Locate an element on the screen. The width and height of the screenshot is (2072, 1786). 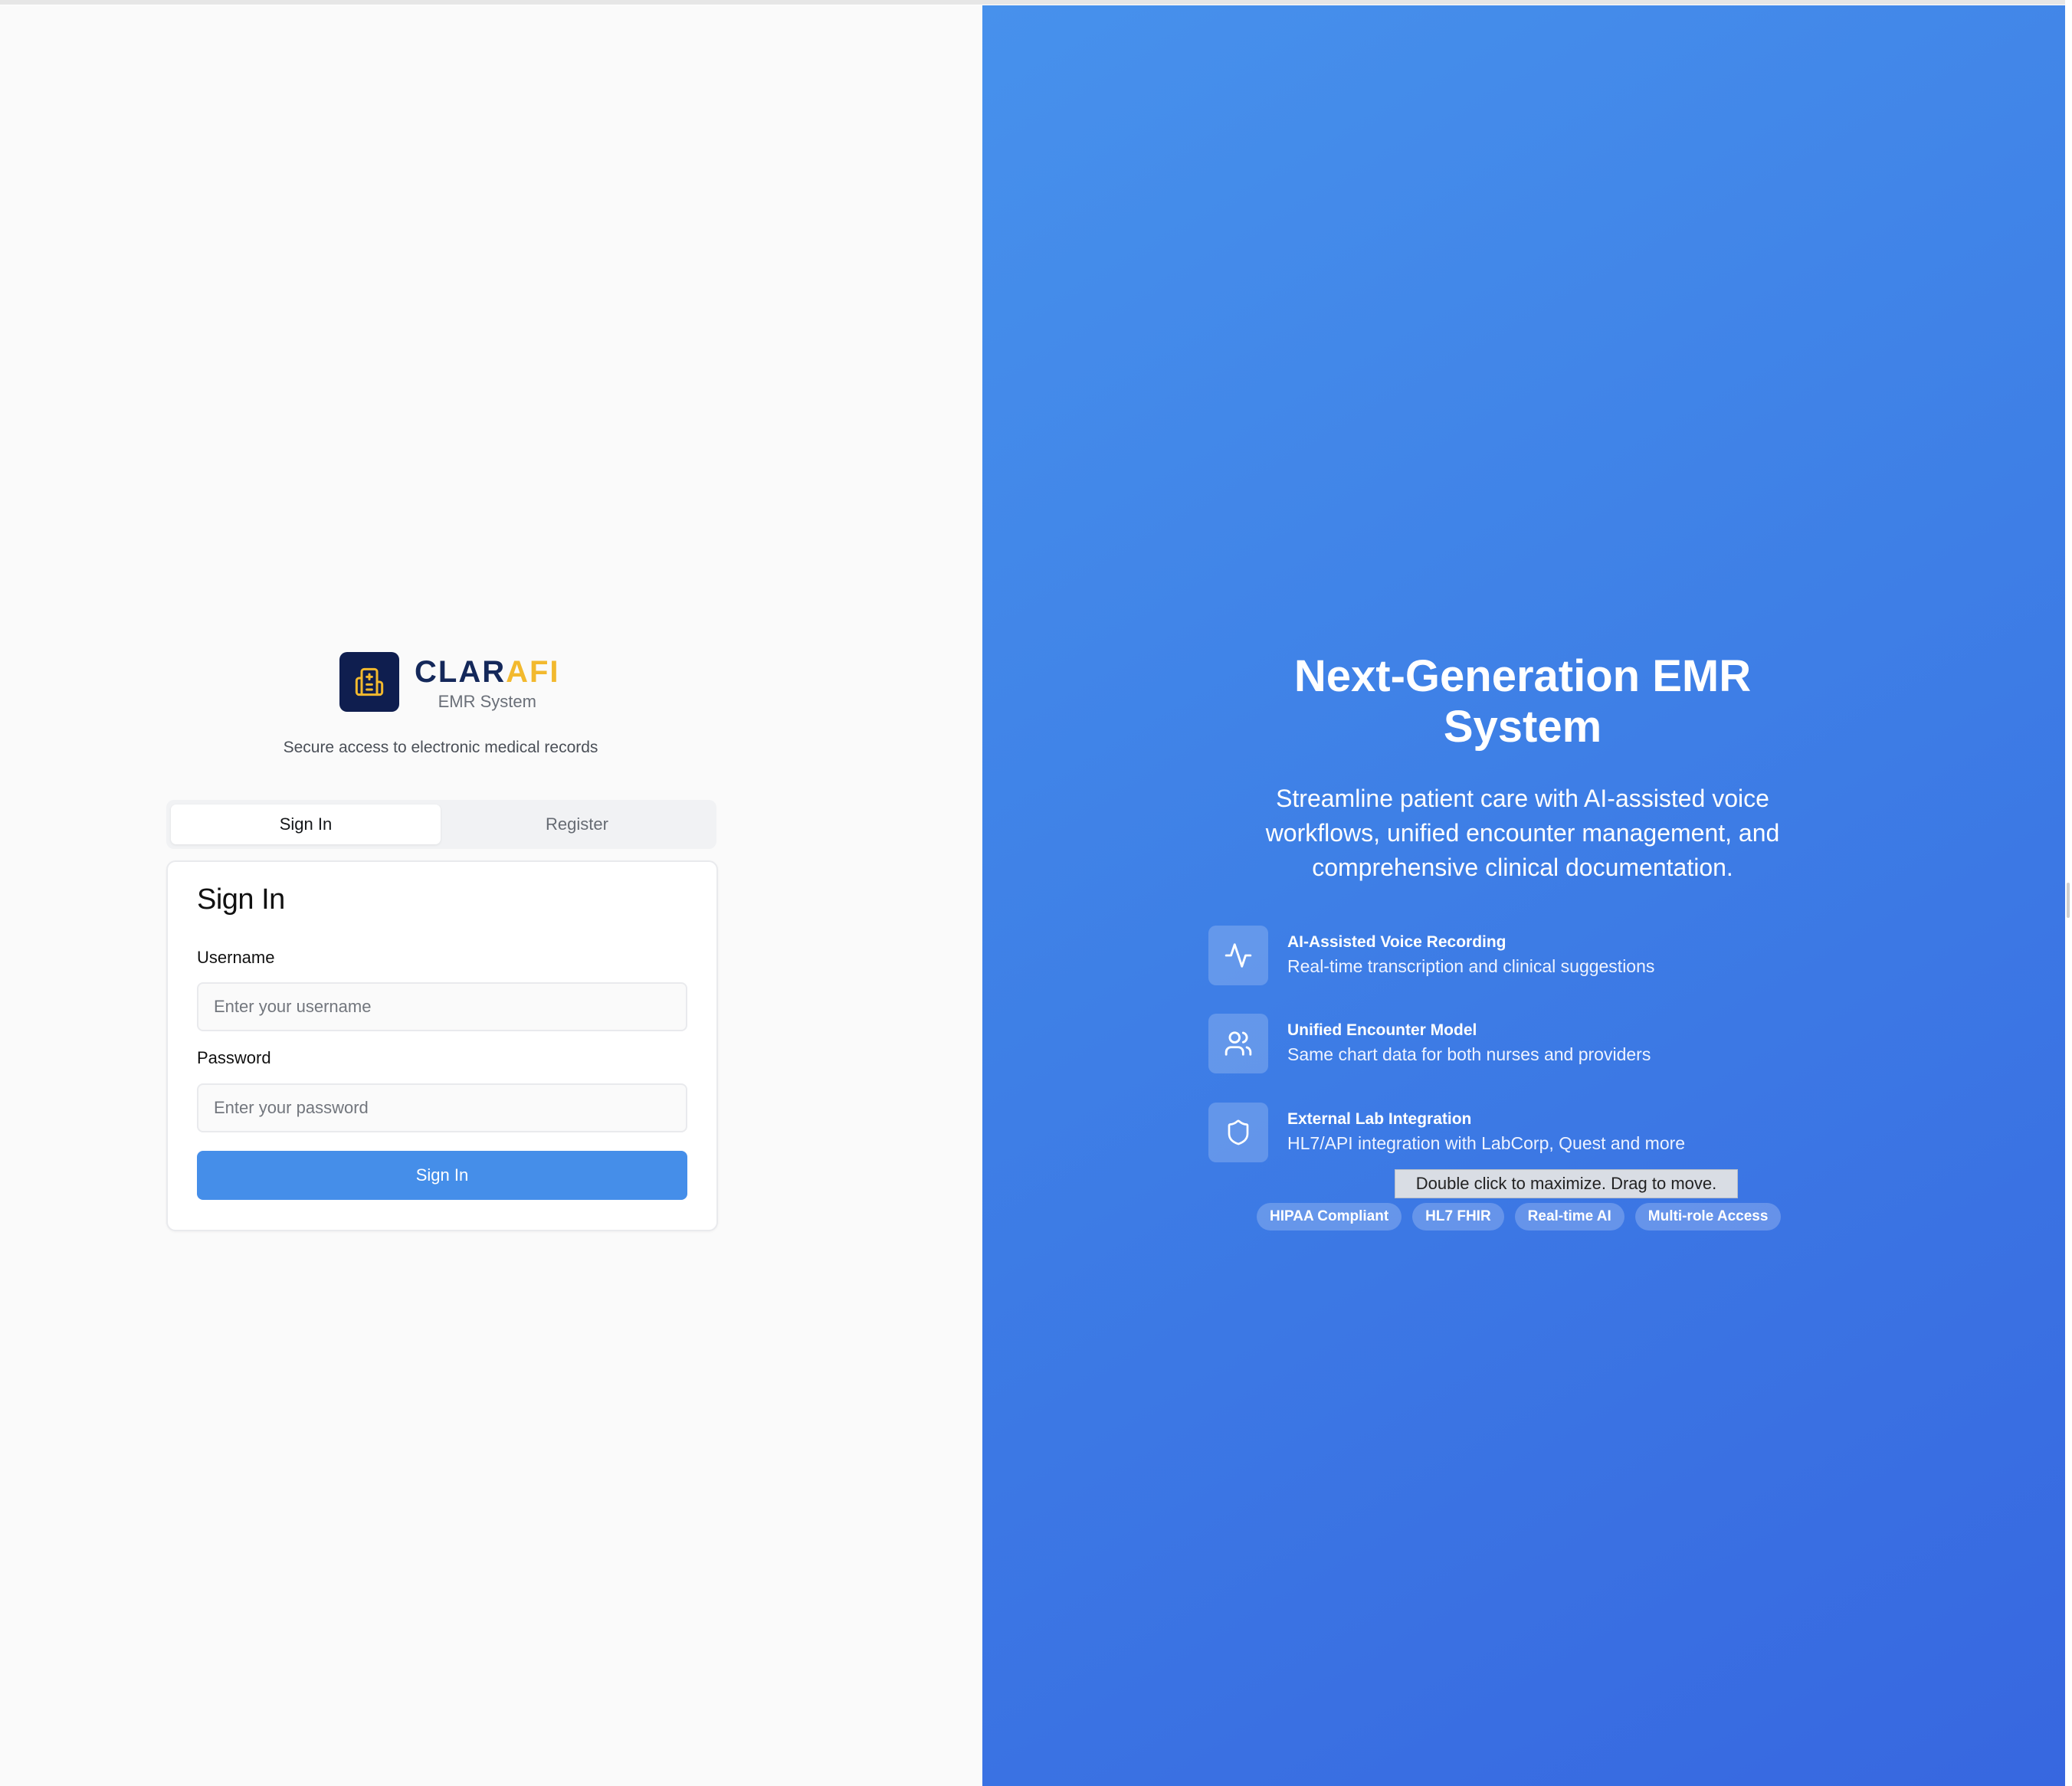
window-tooltip: Double click to maximize. Drag to move. is located at coordinates (1566, 1183).